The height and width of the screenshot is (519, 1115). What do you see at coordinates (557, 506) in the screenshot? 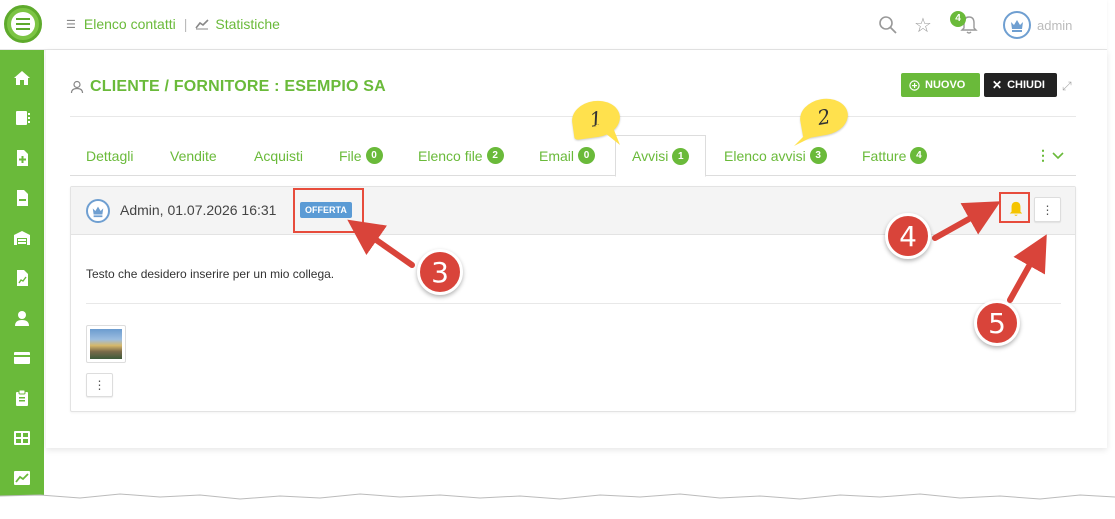
I see `torn-edge` at bounding box center [557, 506].